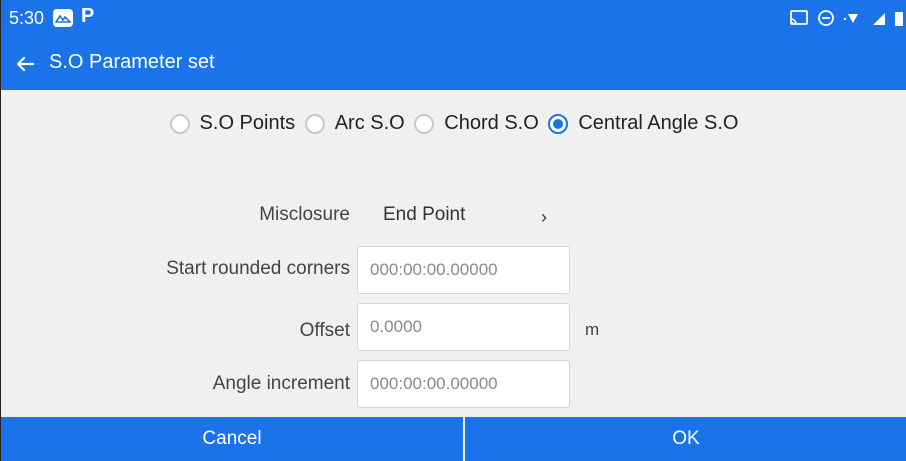  I want to click on back-arrow-icon, so click(25, 64).